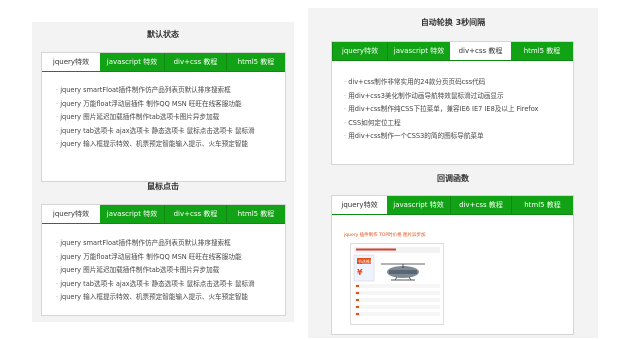  What do you see at coordinates (163, 186) in the screenshot?
I see `panel-title-click: 鼠标点击` at bounding box center [163, 186].